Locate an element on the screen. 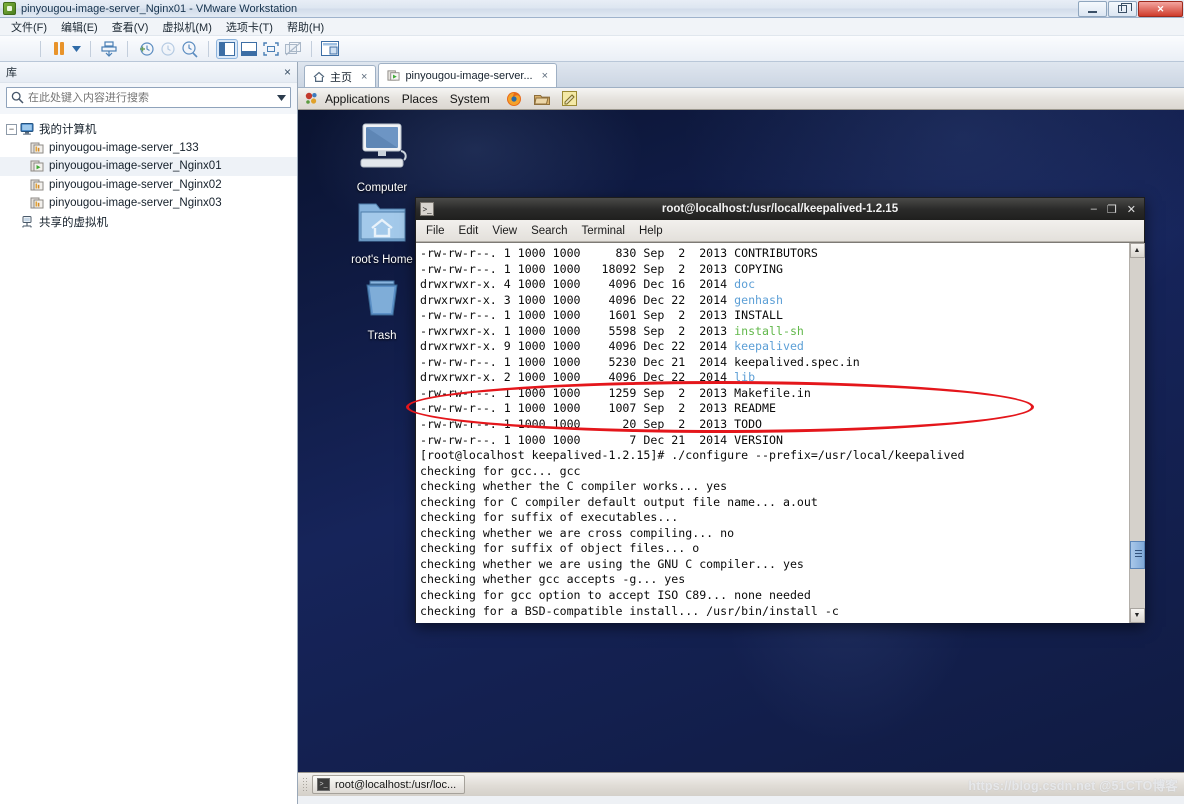  collapse-toggle-icon: − is located at coordinates (11, 129).